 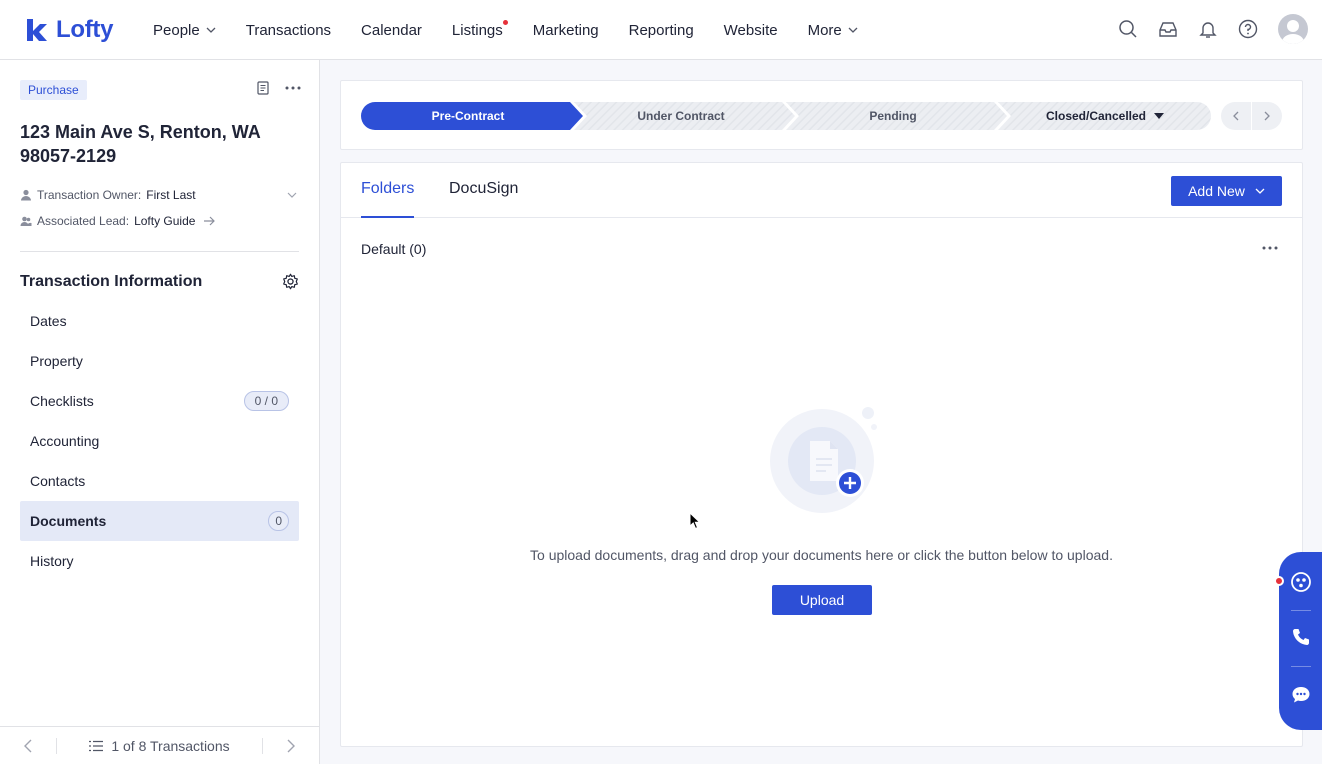 What do you see at coordinates (1168, 29) in the screenshot?
I see `inbox-icon` at bounding box center [1168, 29].